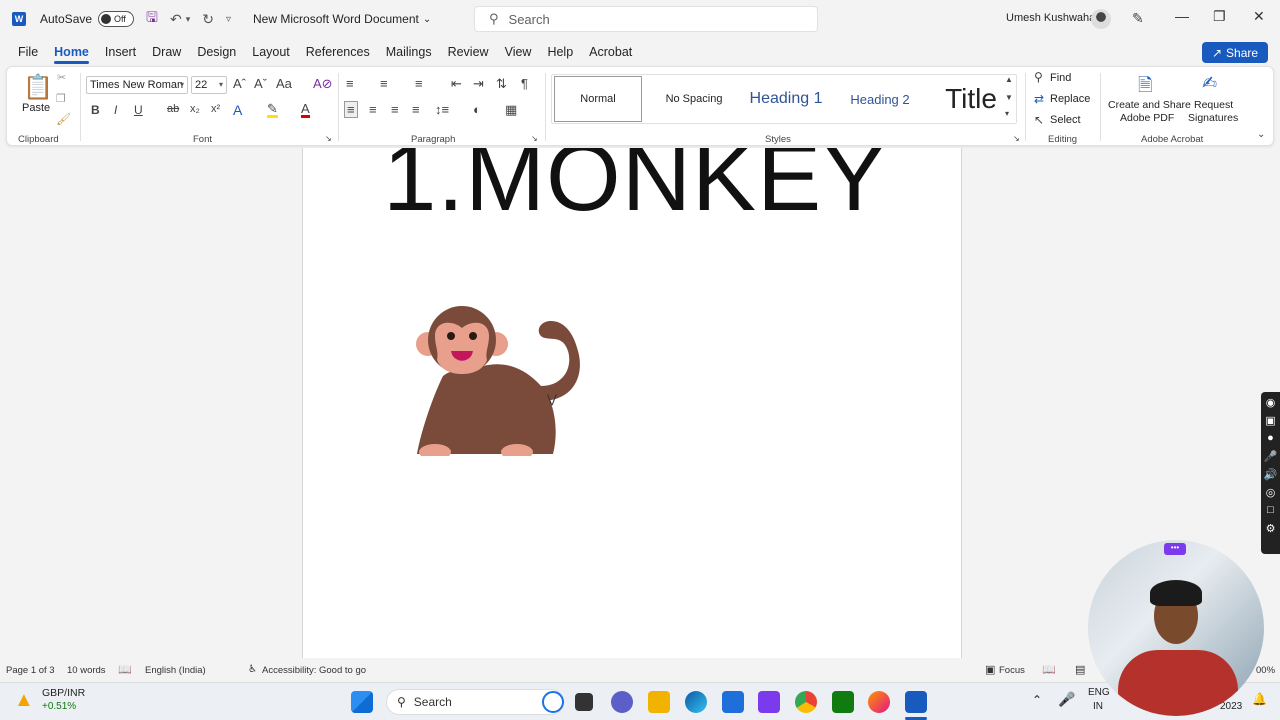  Describe the element at coordinates (1060, 78) in the screenshot. I see `find-button: Find` at that location.